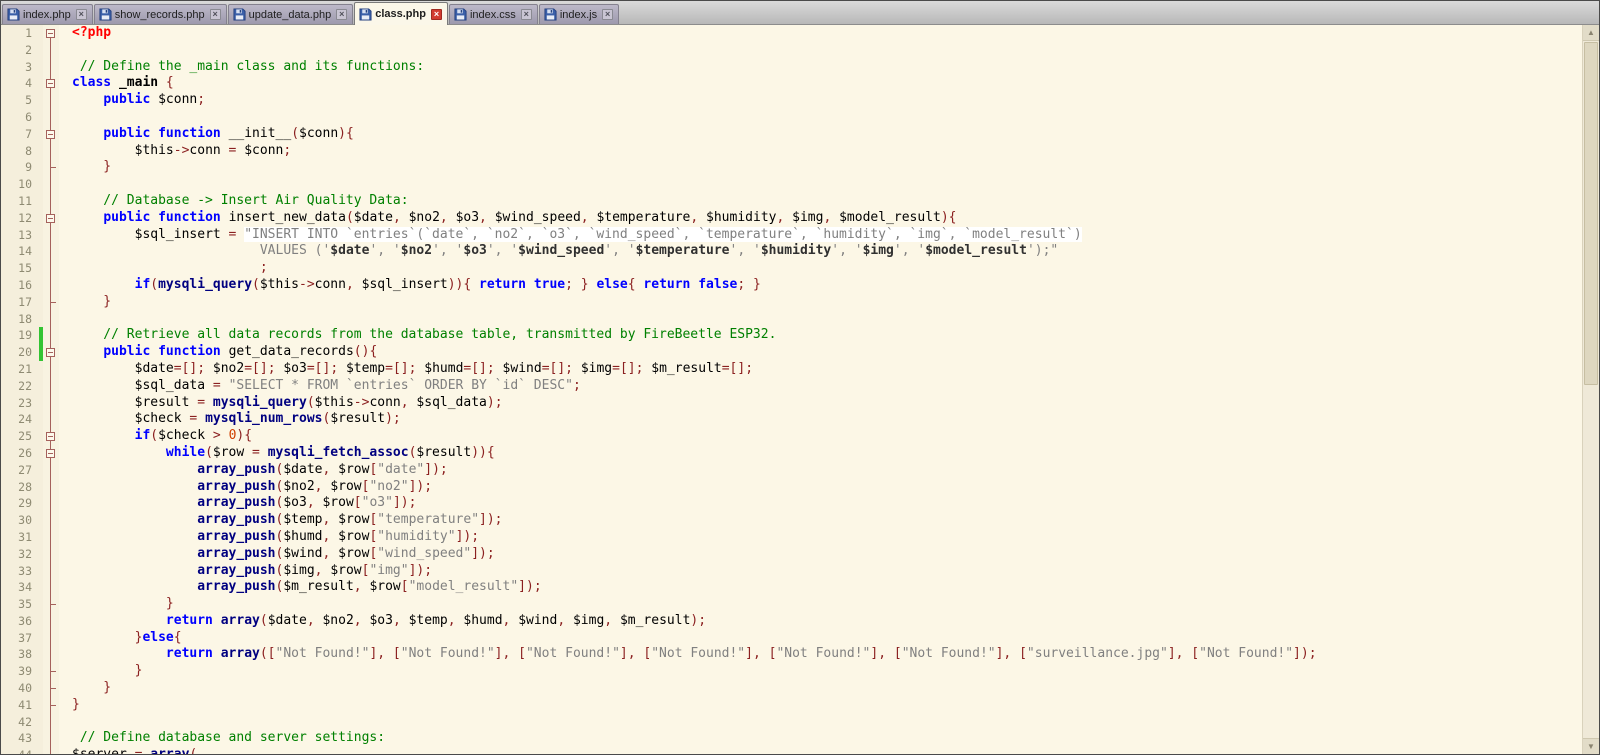 The width and height of the screenshot is (1600, 755). Describe the element at coordinates (791, 722) in the screenshot. I see `code-line: 42` at that location.